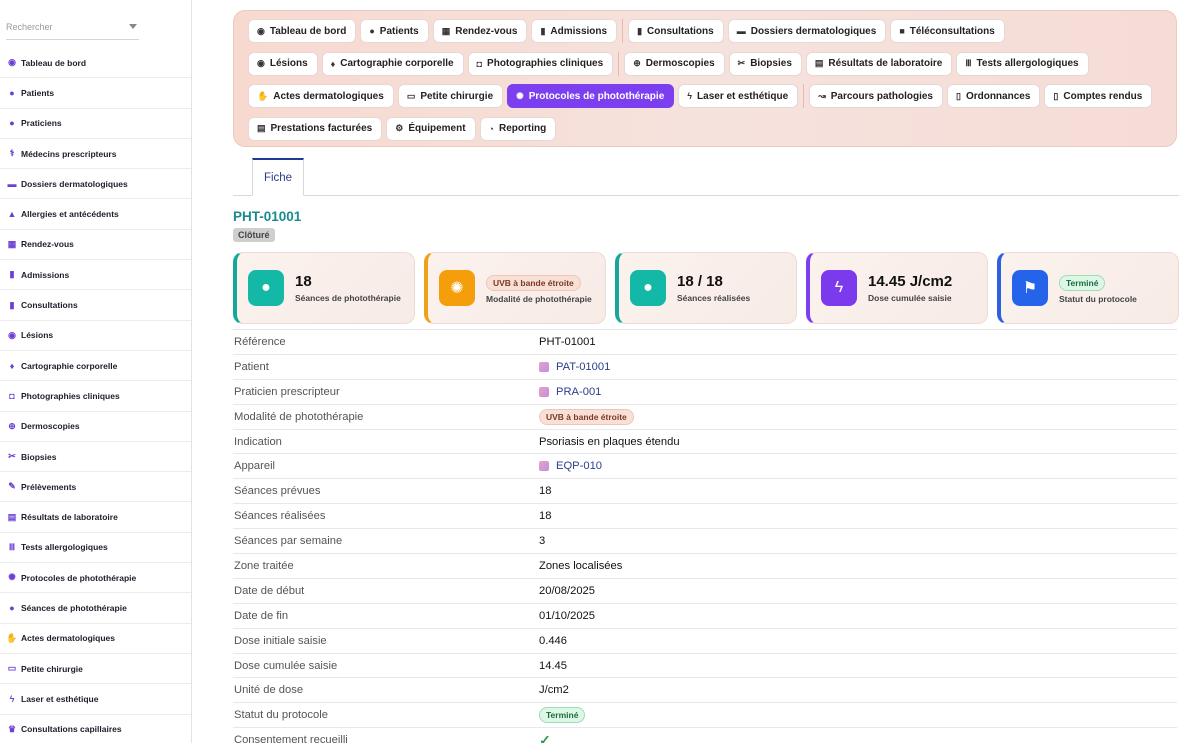 This screenshot has width=1200, height=743. Describe the element at coordinates (705, 616) in the screenshot. I see `detail-row: Date de fin 01/10/2025` at that location.